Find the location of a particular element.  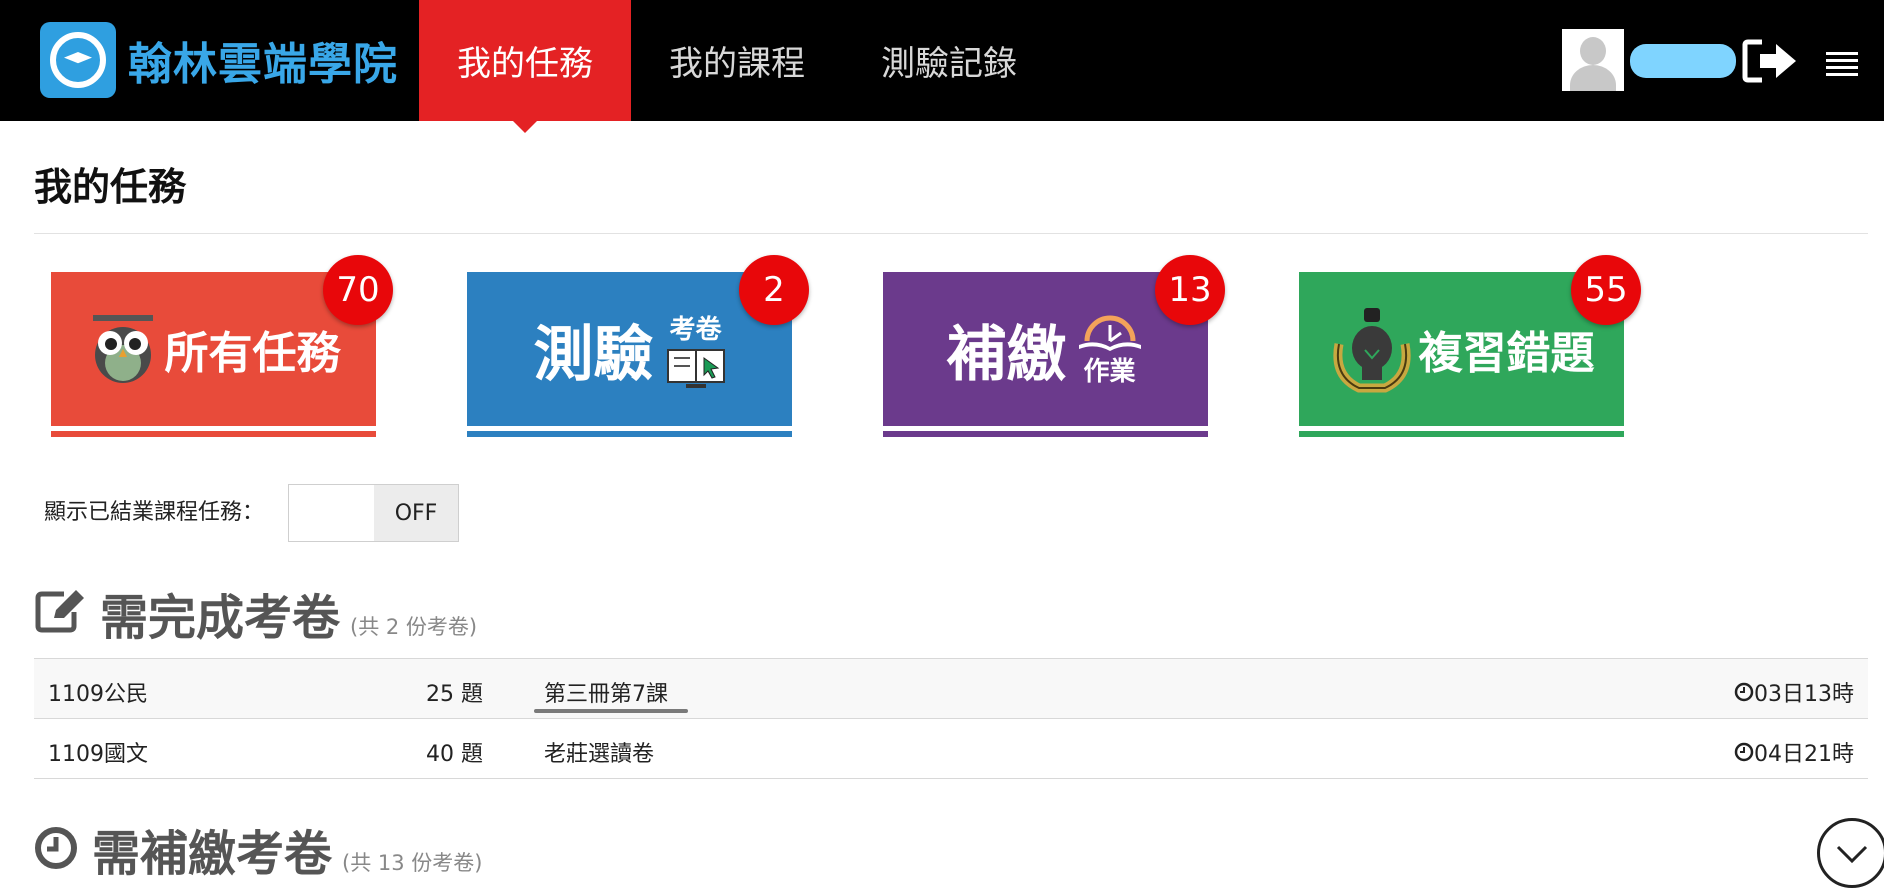

username-redacted is located at coordinates (1683, 61).